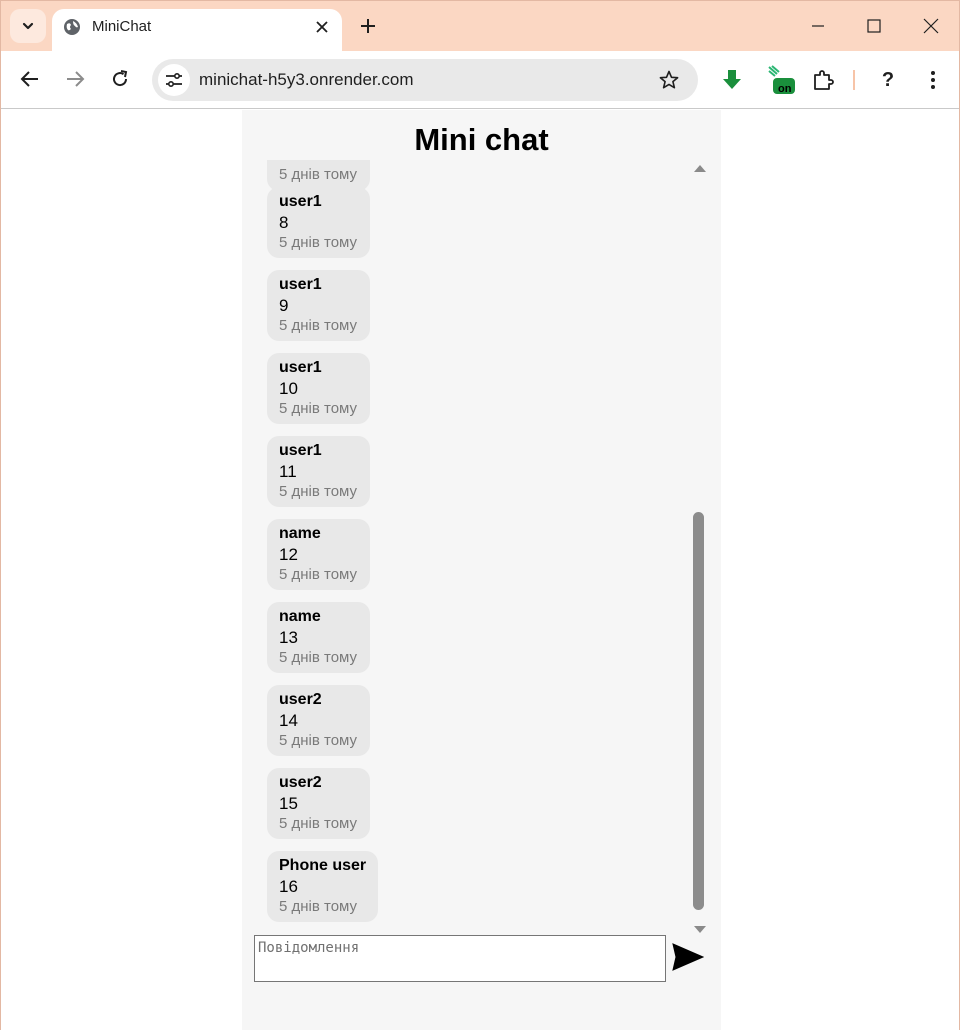 Image resolution: width=960 pixels, height=1030 pixels. Describe the element at coordinates (460, 958) in the screenshot. I see `message-input` at that location.